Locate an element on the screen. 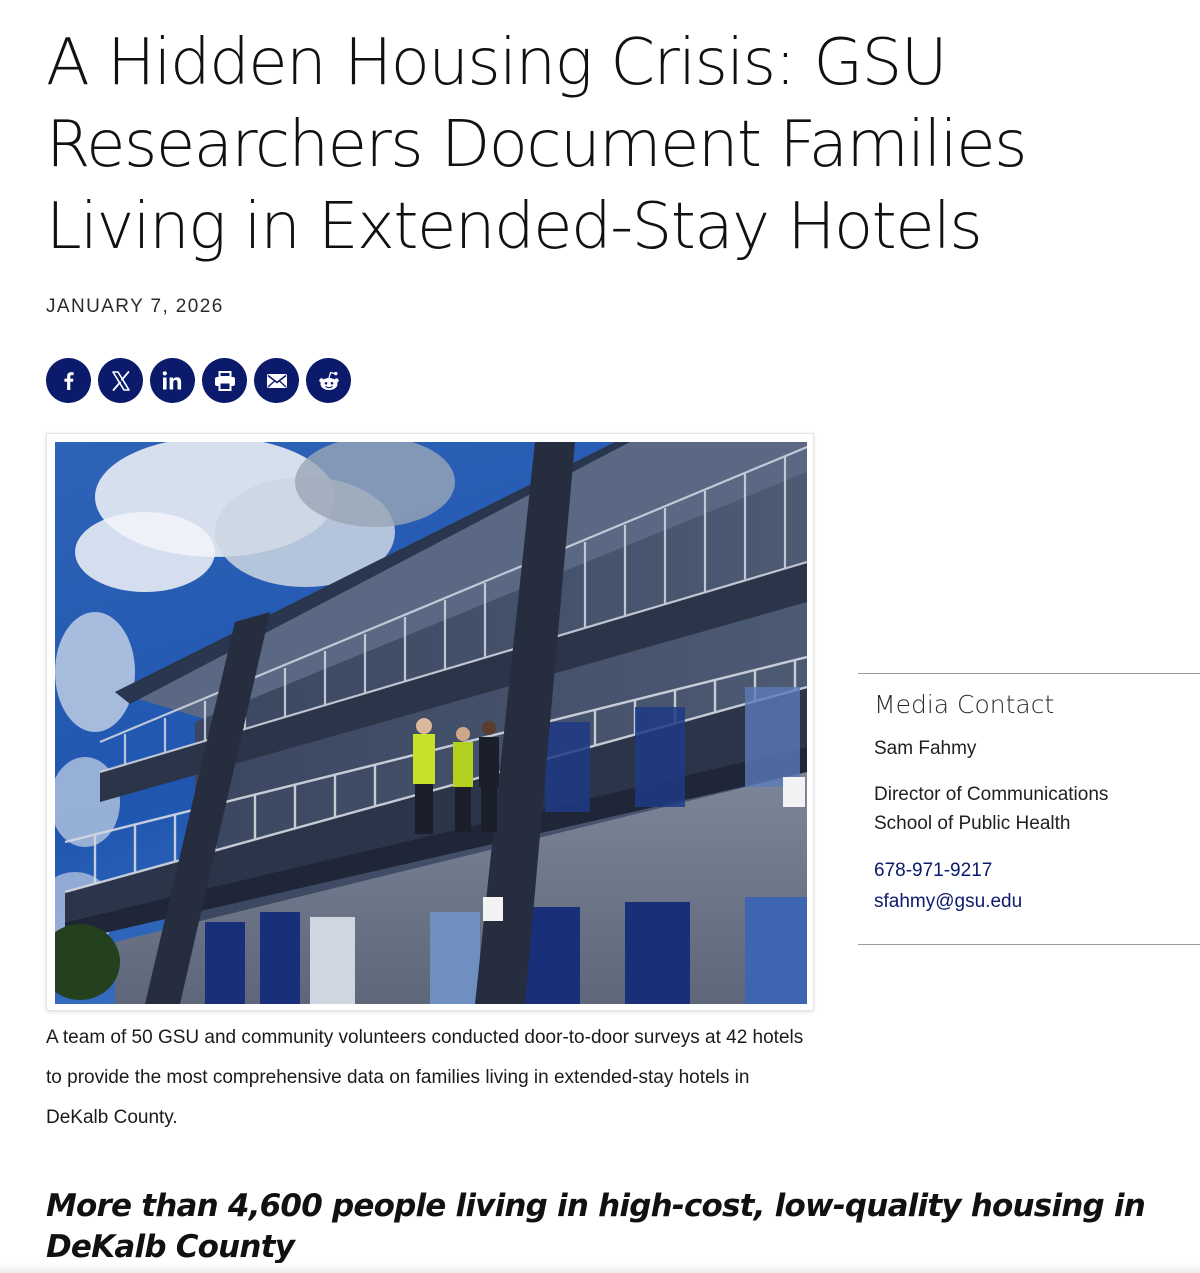 Image resolution: width=1200 pixels, height=1273 pixels. print-button is located at coordinates (224, 380).